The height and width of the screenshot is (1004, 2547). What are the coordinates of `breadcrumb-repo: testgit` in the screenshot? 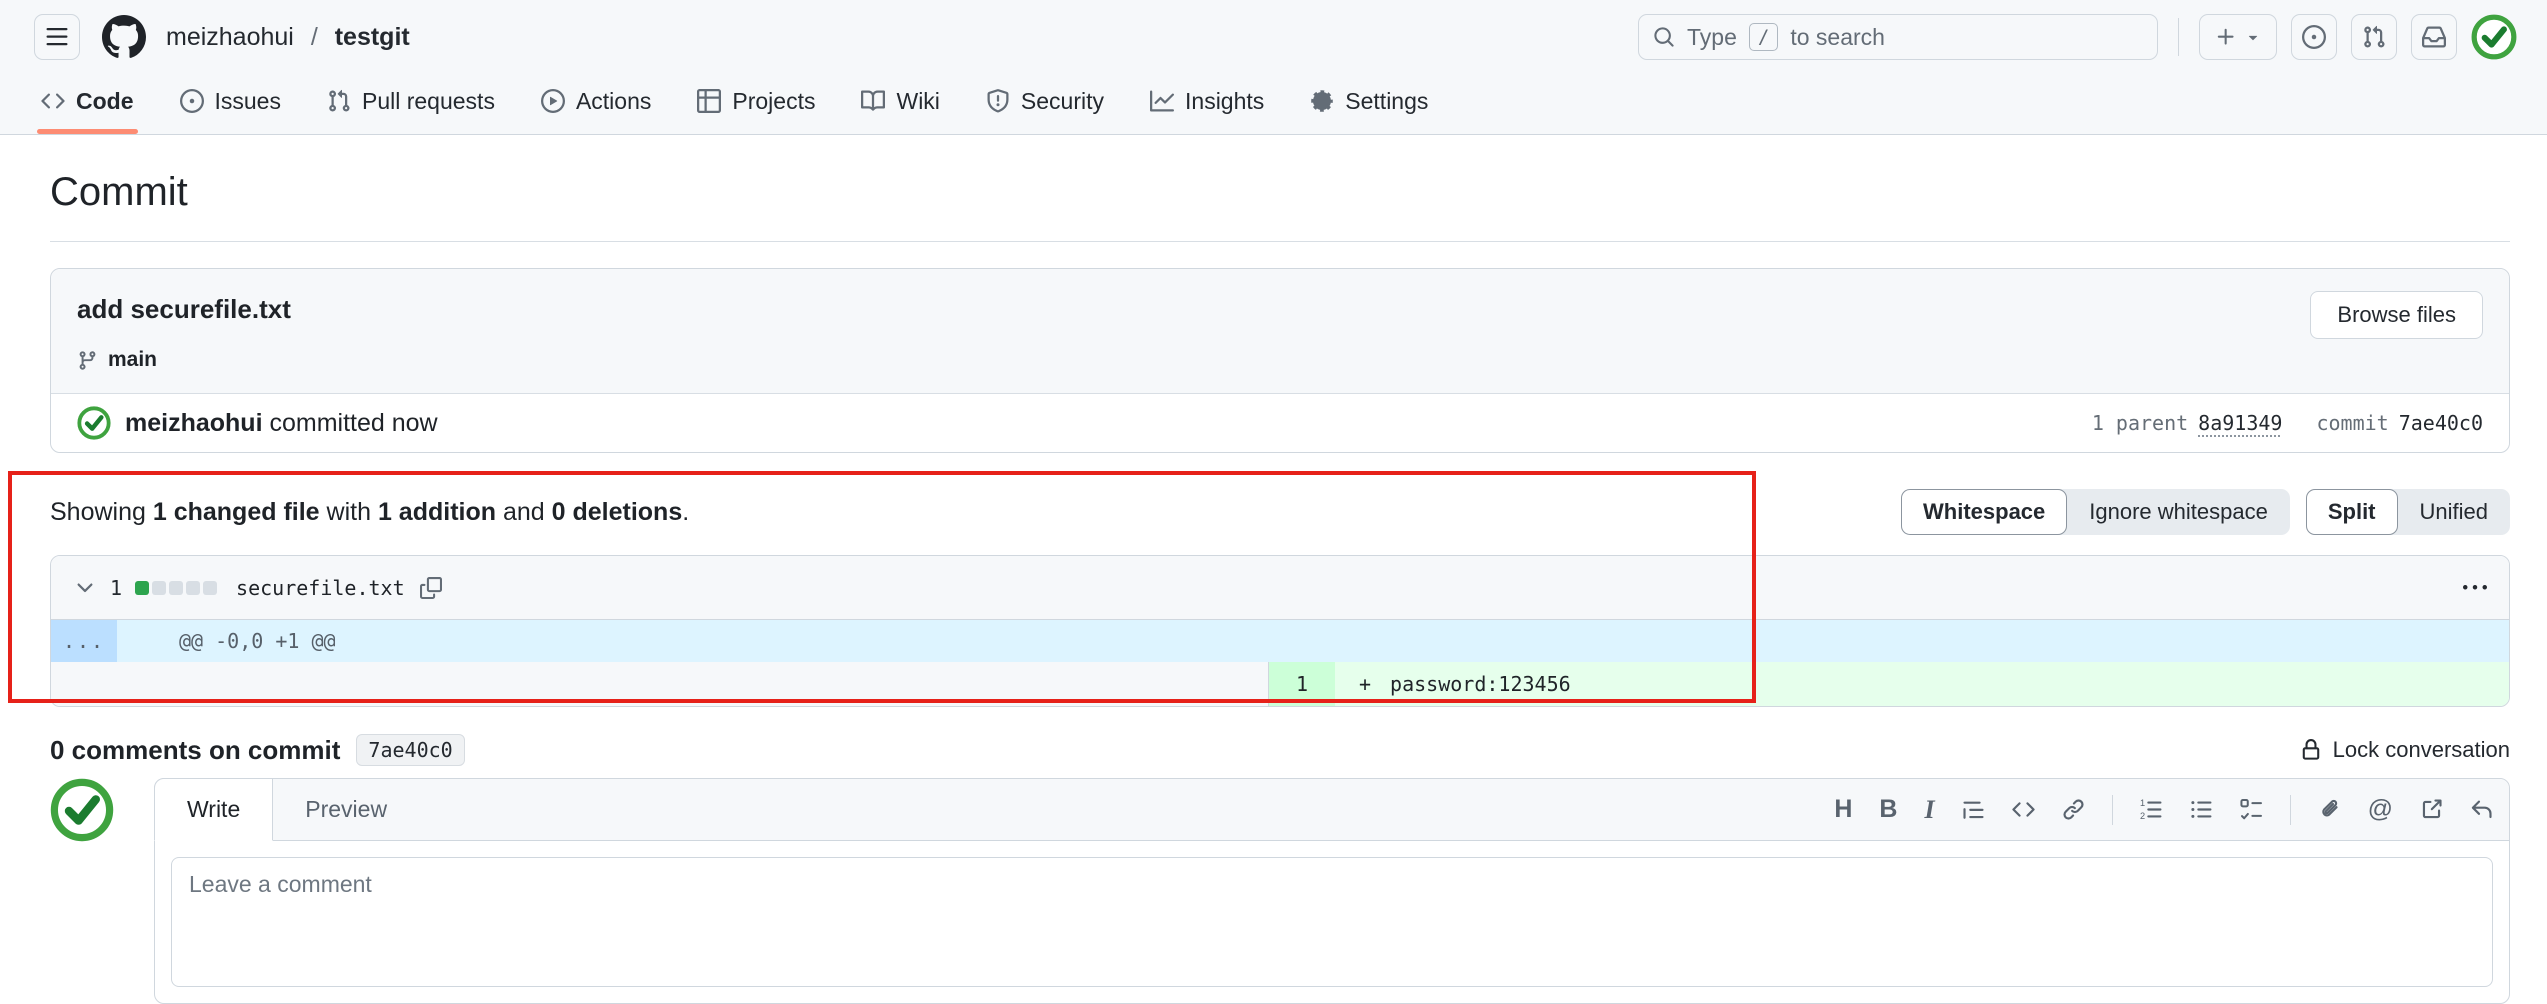 It's located at (372, 37).